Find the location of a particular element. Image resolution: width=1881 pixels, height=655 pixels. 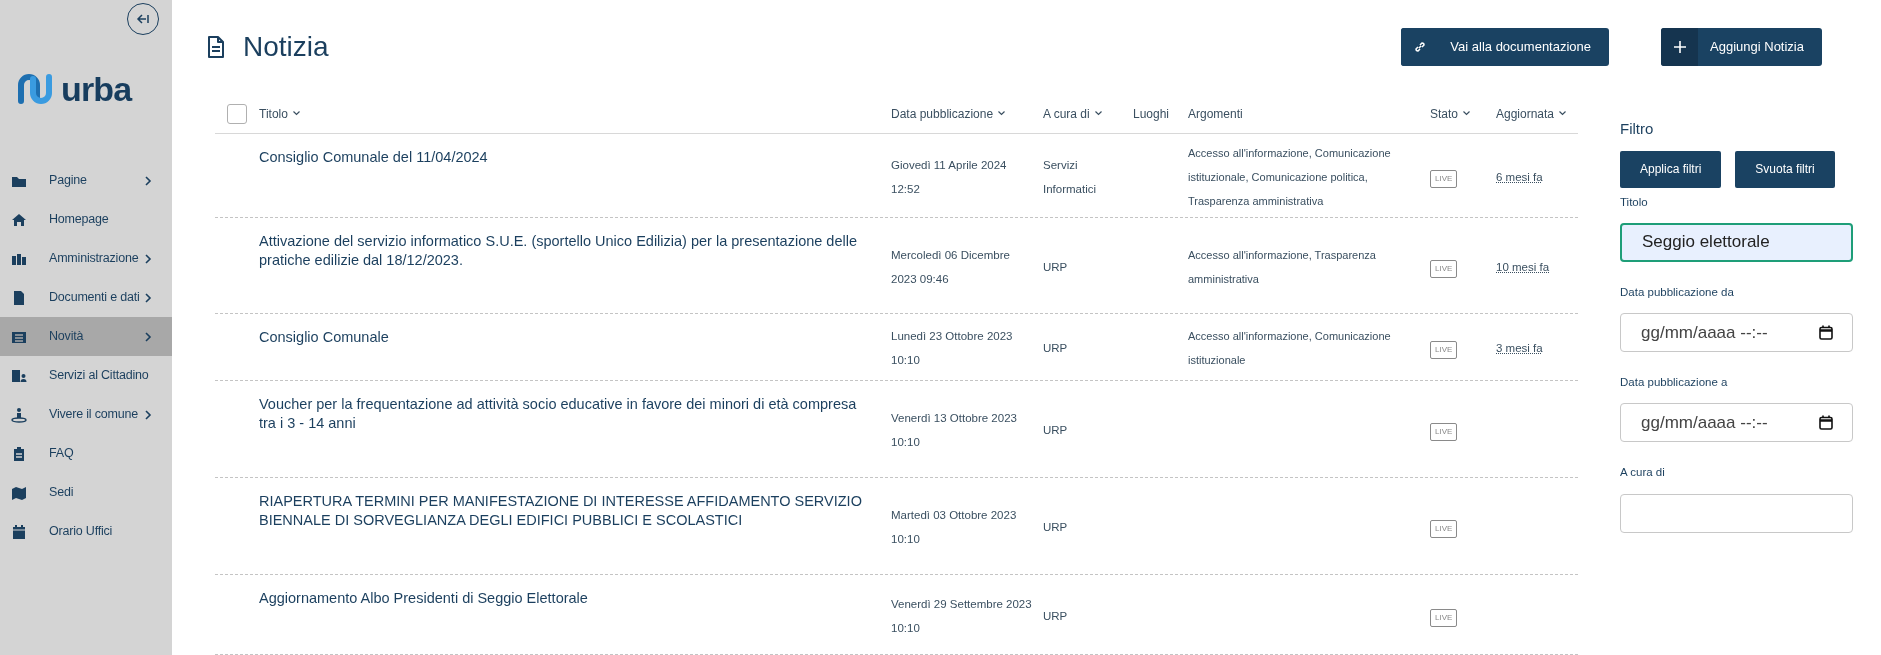

filter-title: Filtro is located at coordinates (1637, 129).